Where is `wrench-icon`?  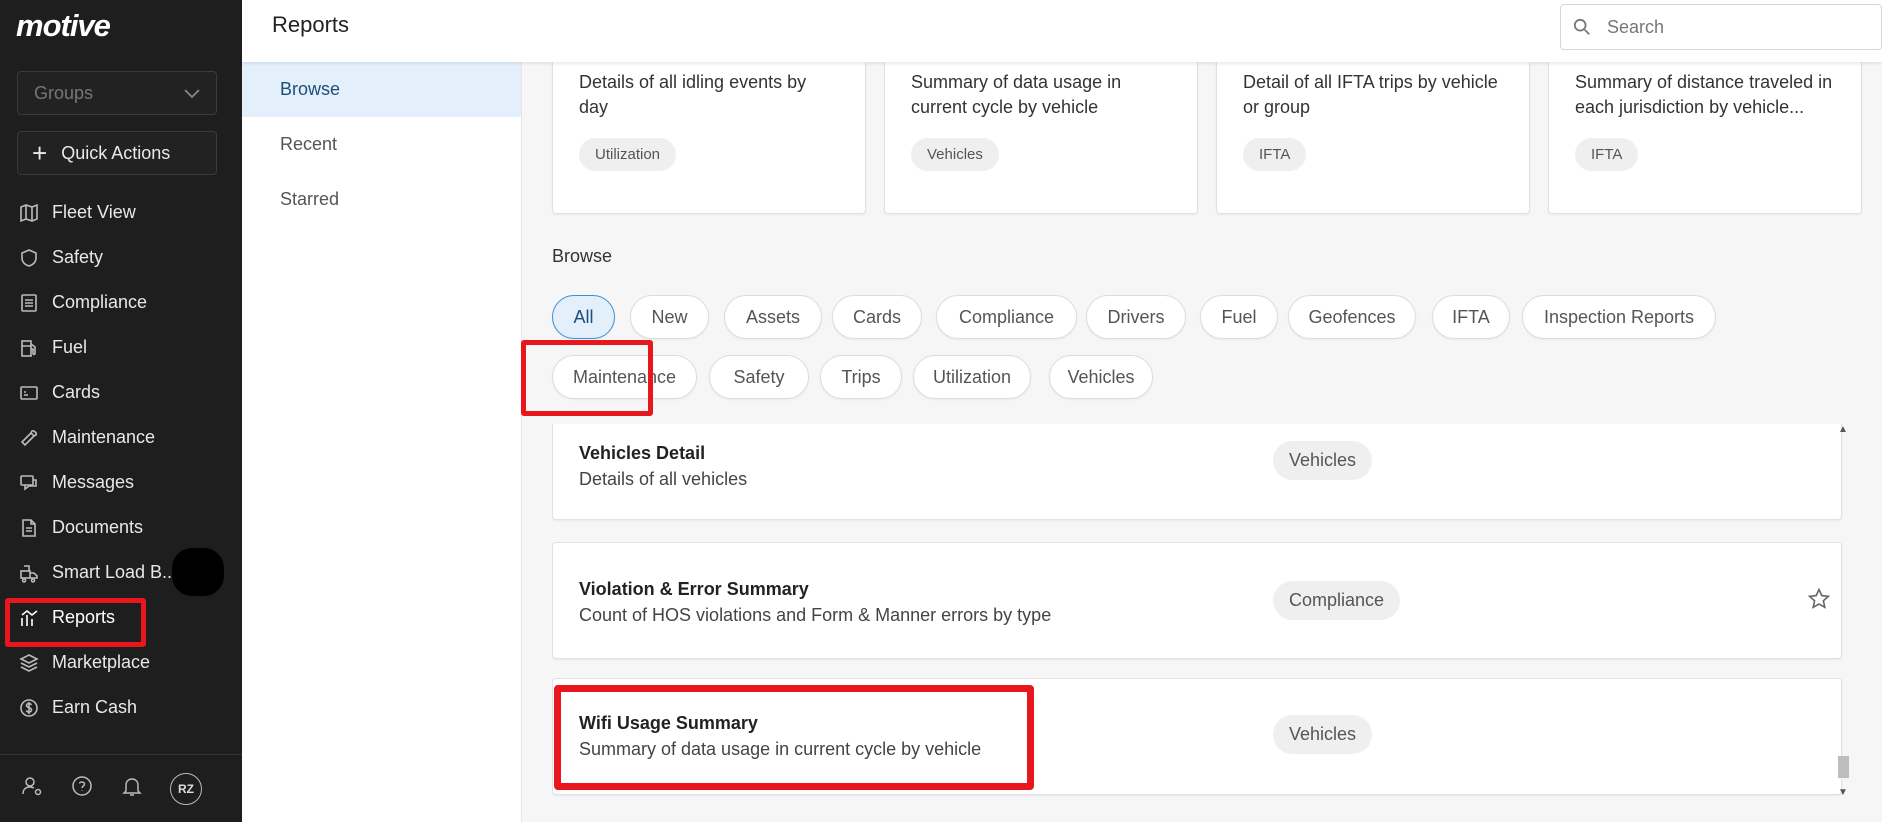
wrench-icon is located at coordinates (29, 438).